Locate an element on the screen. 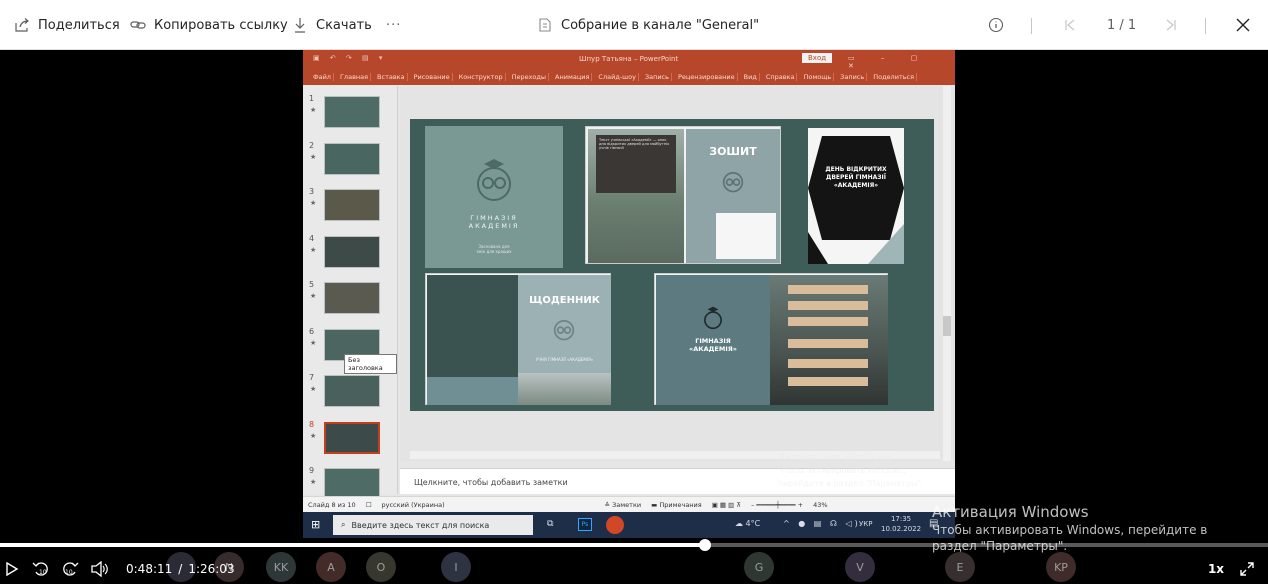 Image resolution: width=1268 pixels, height=584 pixels. last-page-button is located at coordinates (1171, 25).